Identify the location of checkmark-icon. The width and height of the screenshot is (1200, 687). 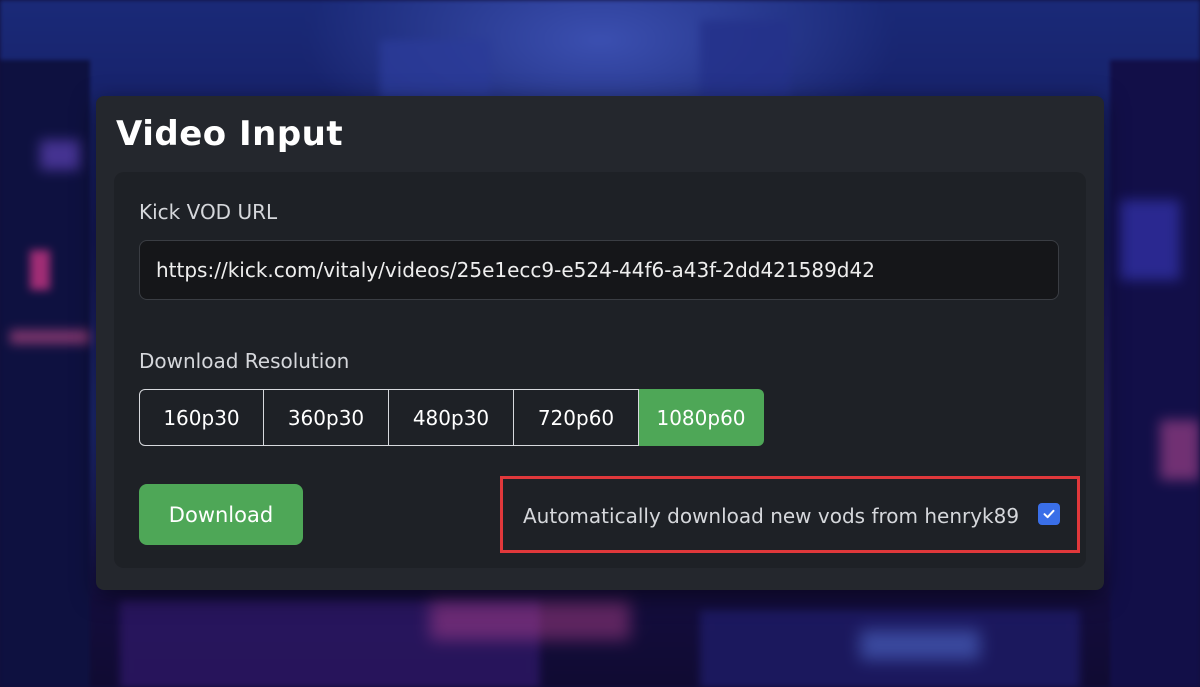
(1049, 514).